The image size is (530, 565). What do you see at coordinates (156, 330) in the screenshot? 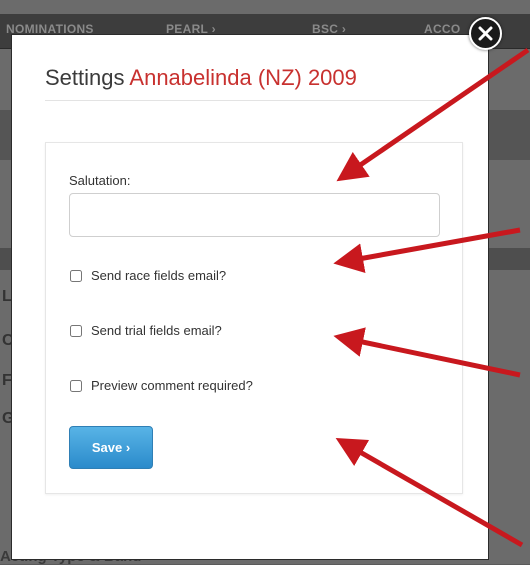
I see `trial-fields-email-label: Send trial fields email?` at bounding box center [156, 330].